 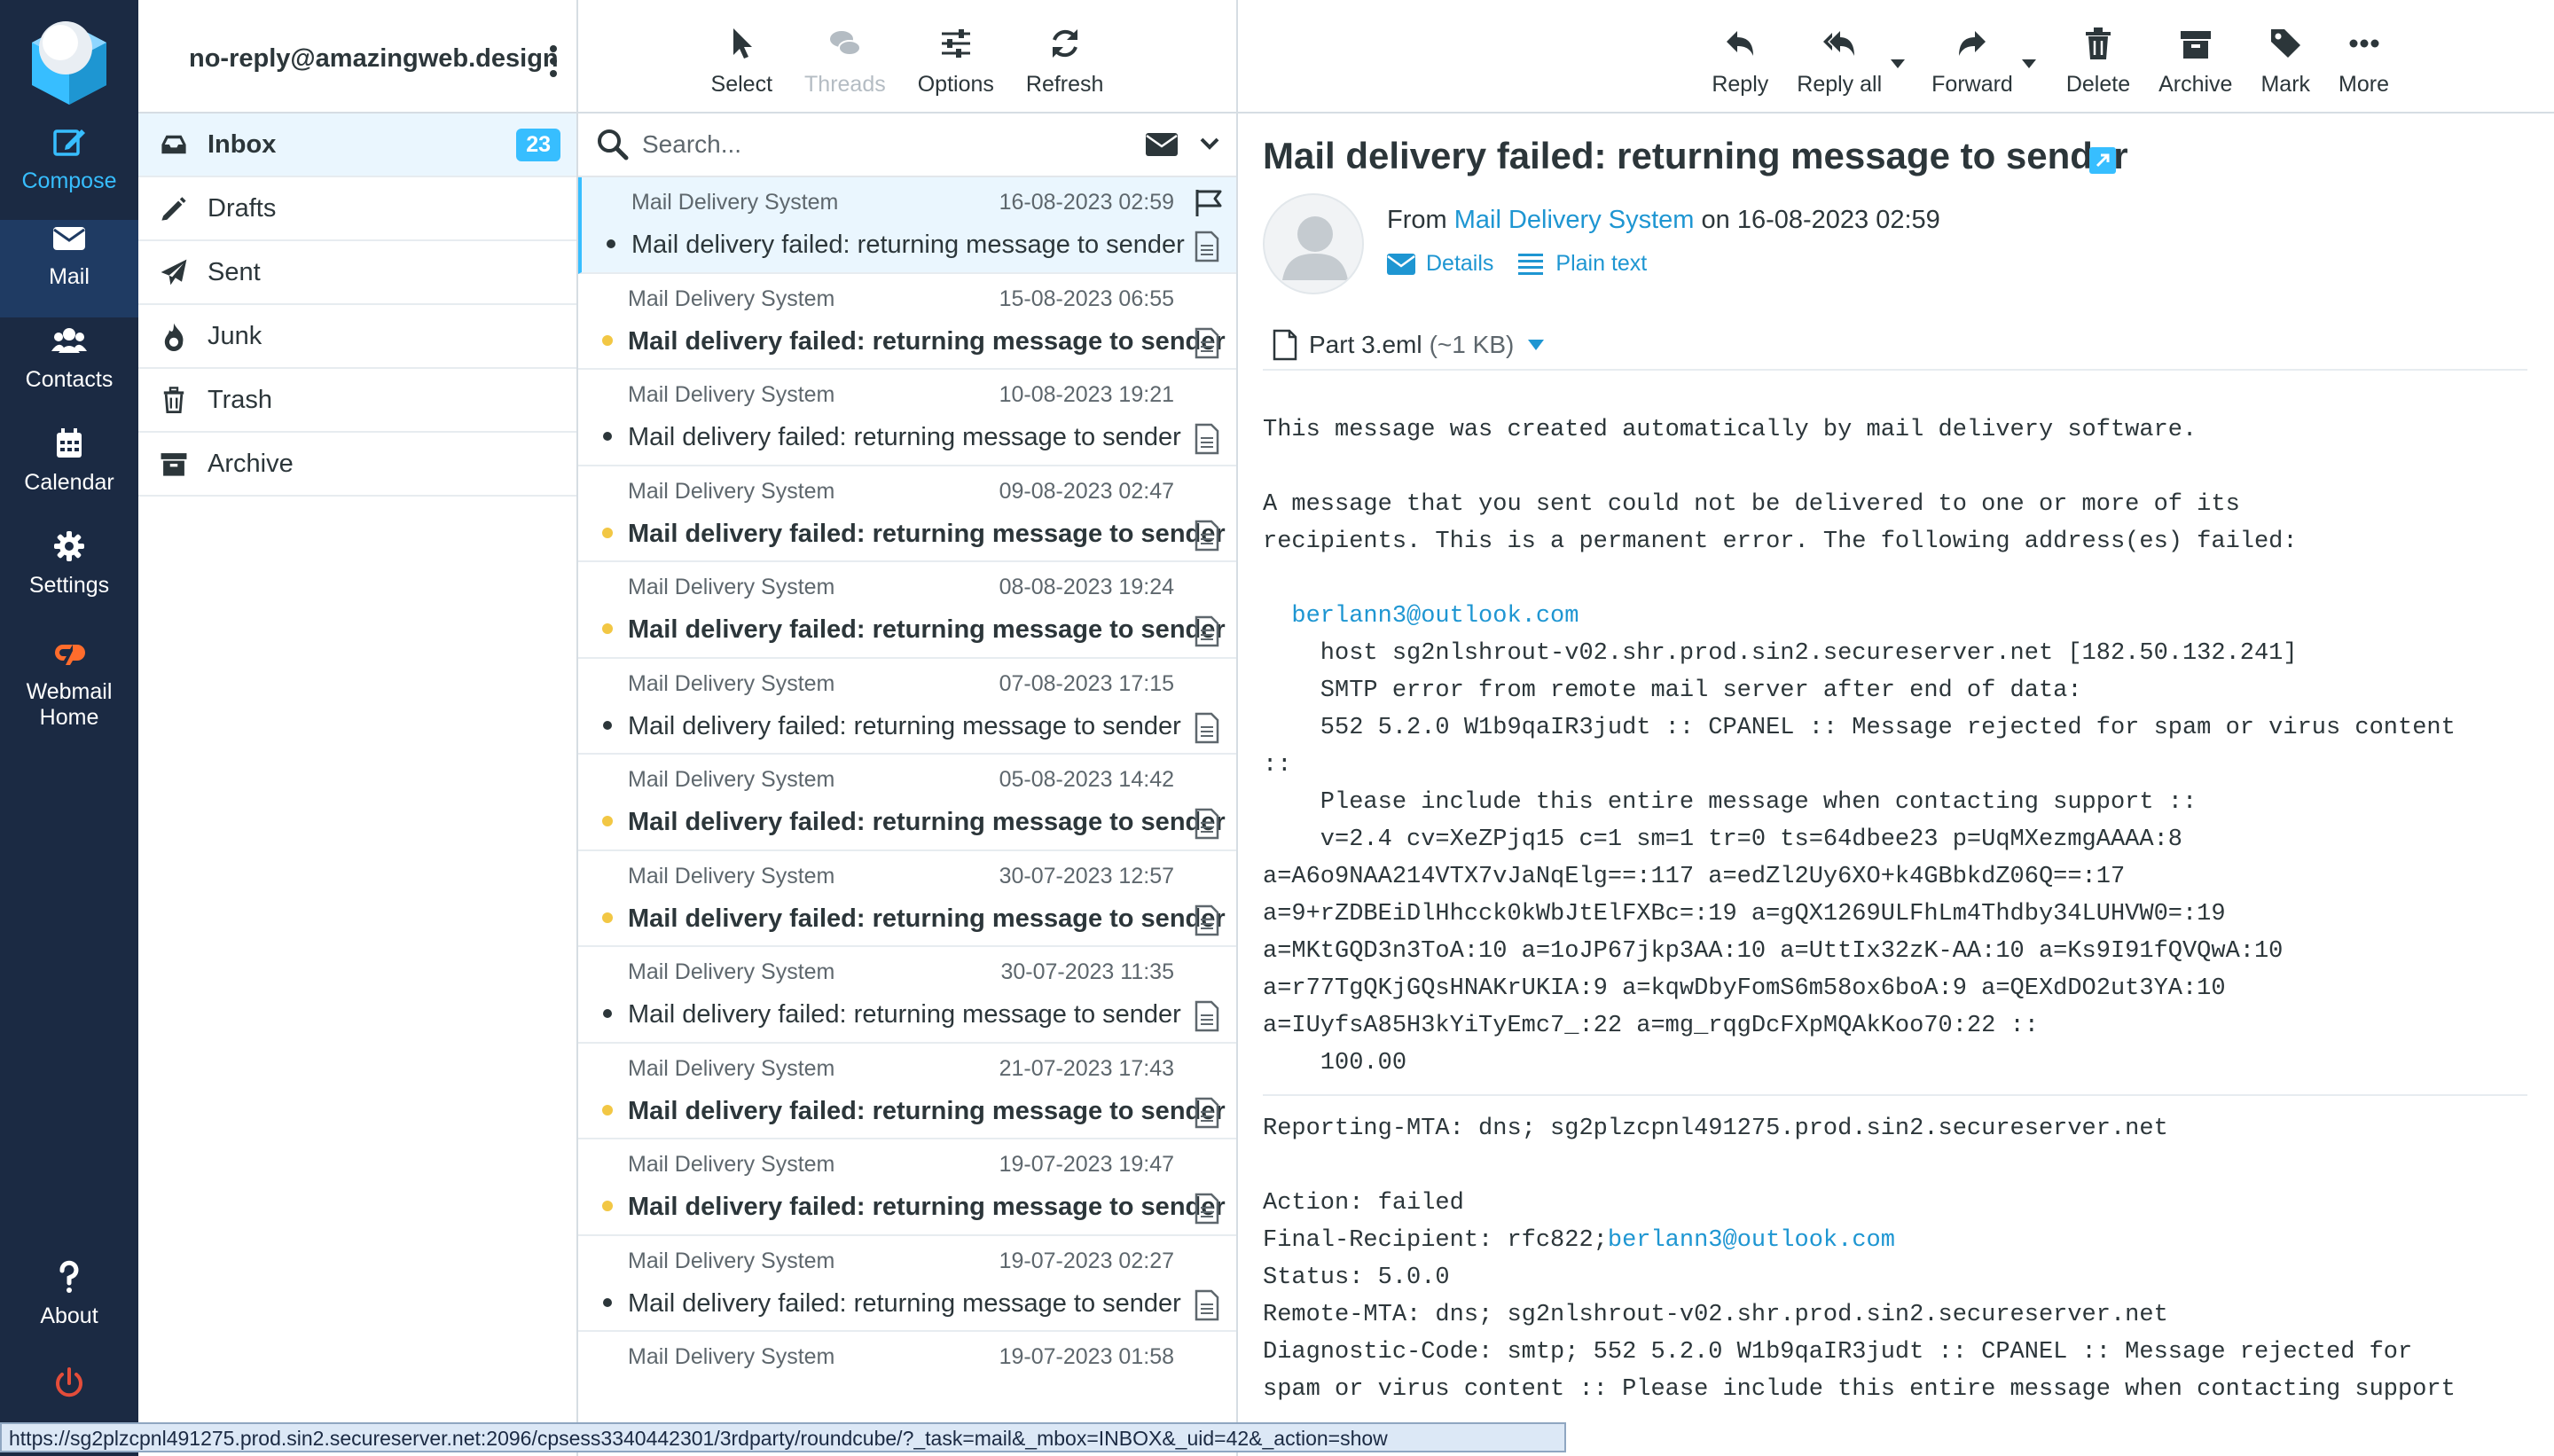 What do you see at coordinates (1983, 62) in the screenshot?
I see `forward-button: Forward` at bounding box center [1983, 62].